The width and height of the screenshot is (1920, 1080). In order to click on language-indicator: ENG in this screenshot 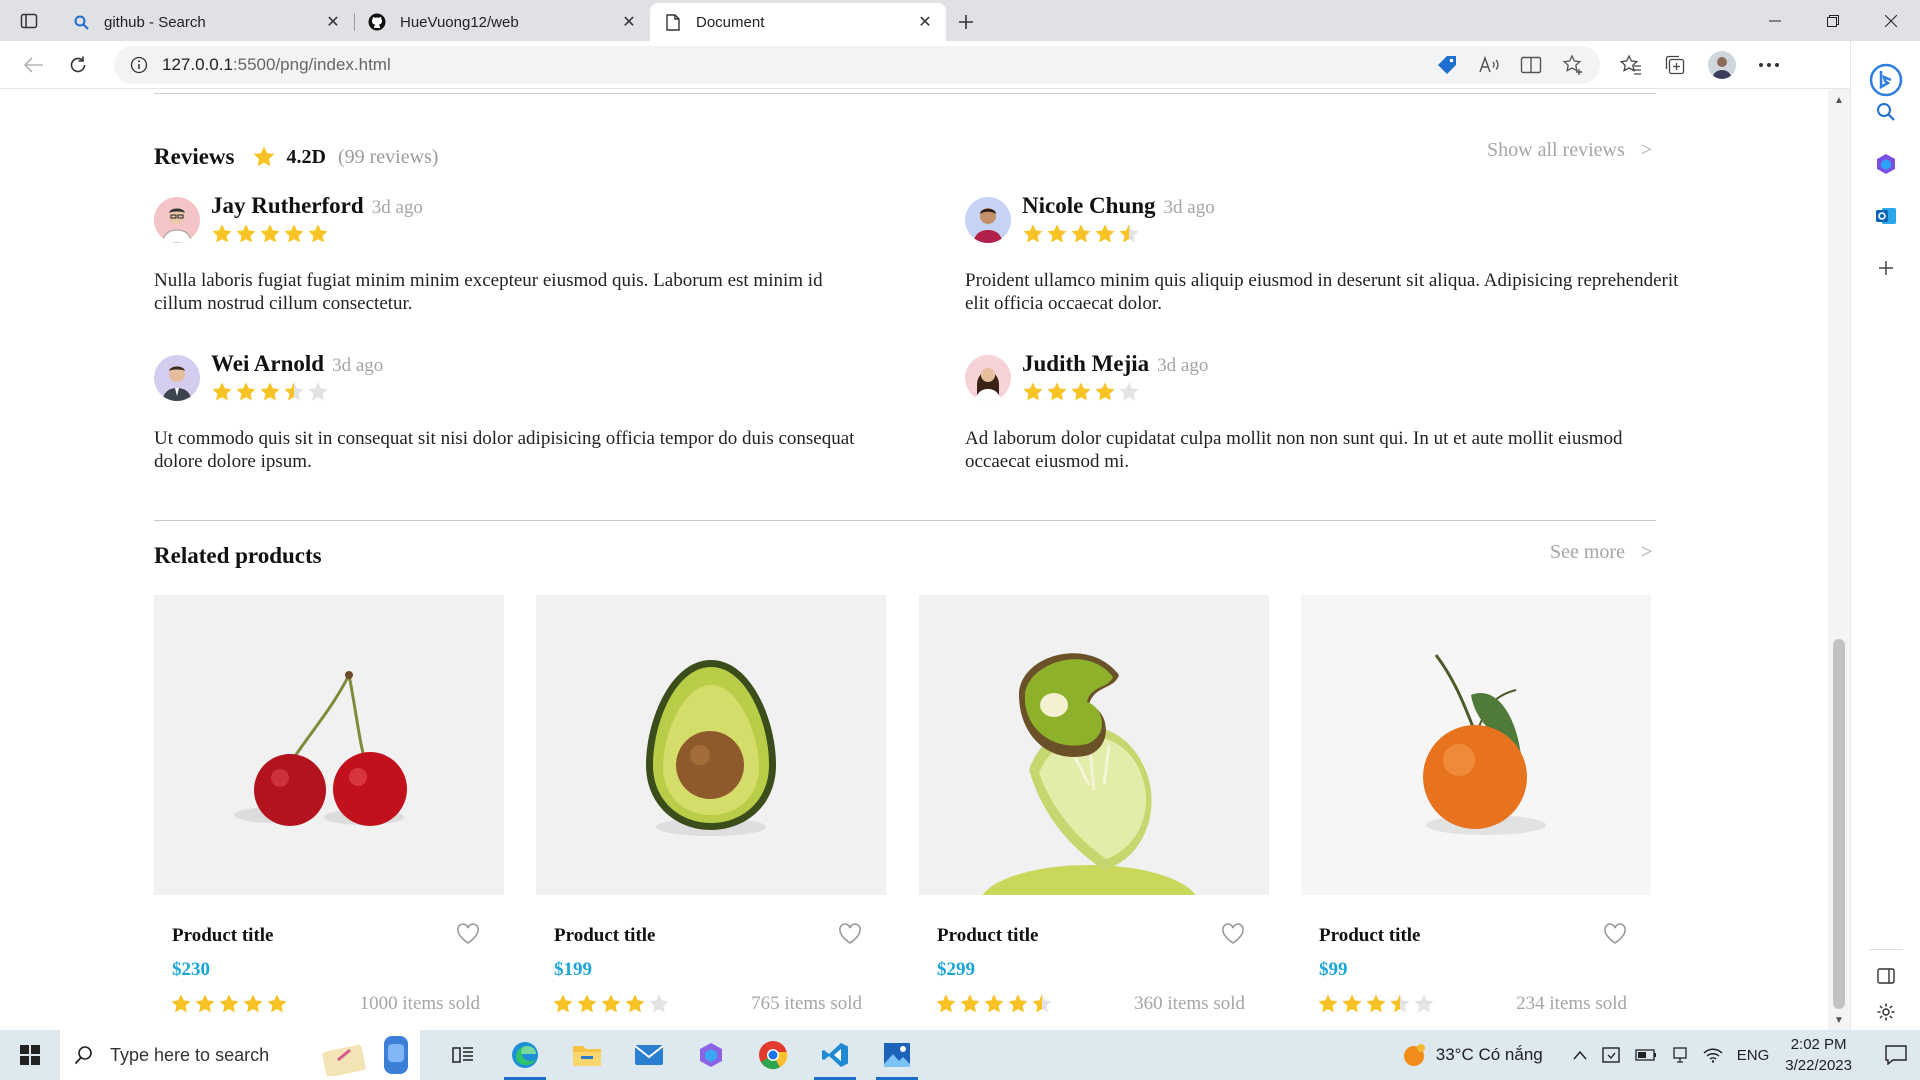, I will do `click(1753, 1055)`.